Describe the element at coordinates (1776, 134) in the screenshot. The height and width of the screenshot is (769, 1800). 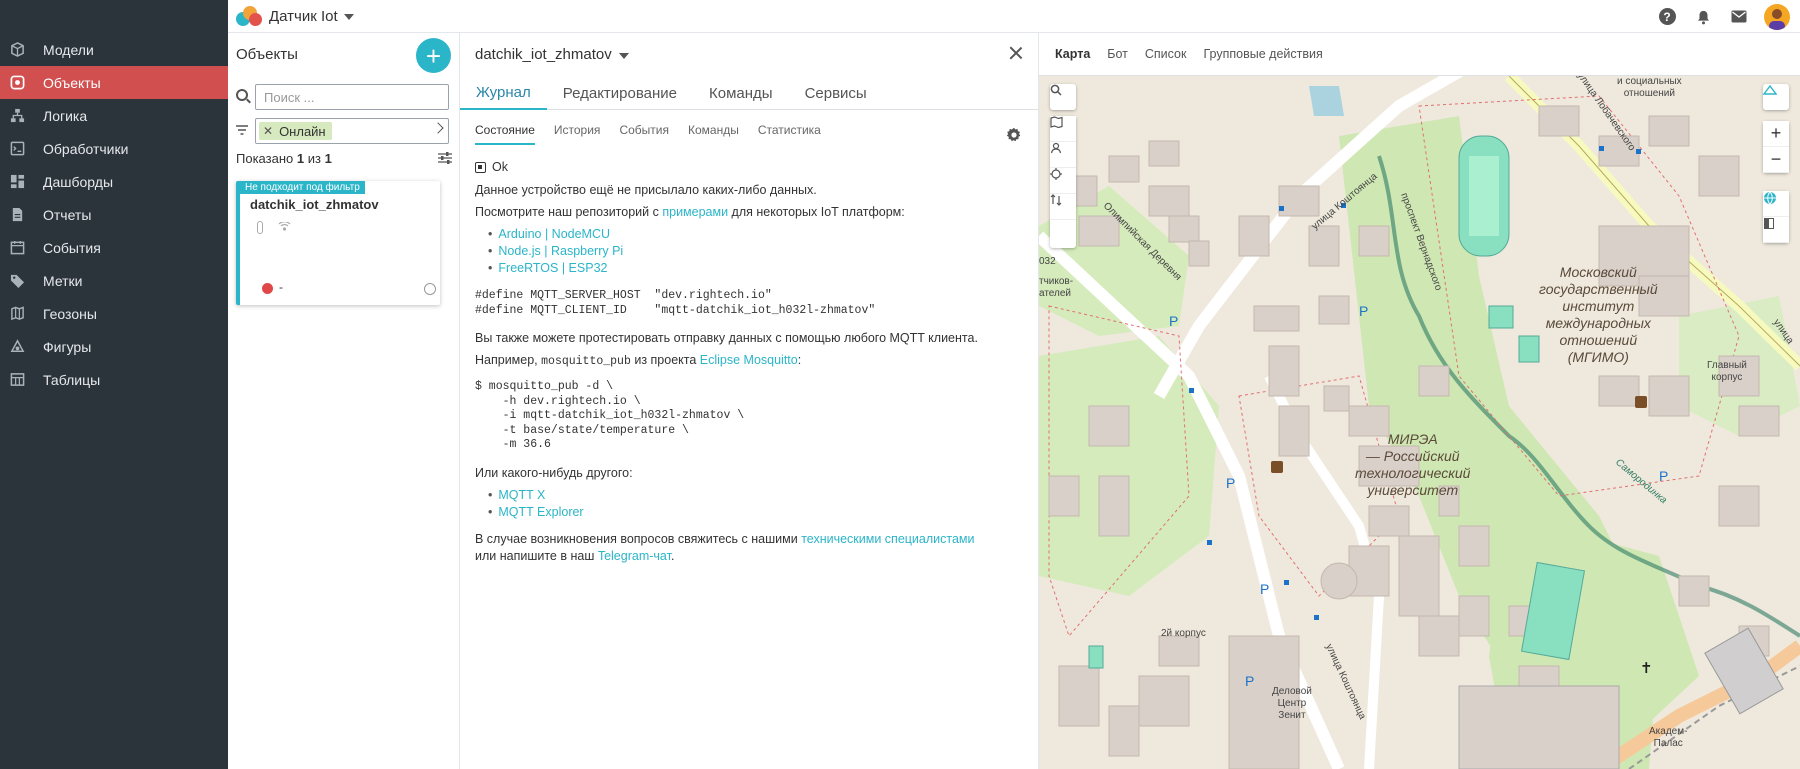
I see `zoom-in-button: +` at that location.